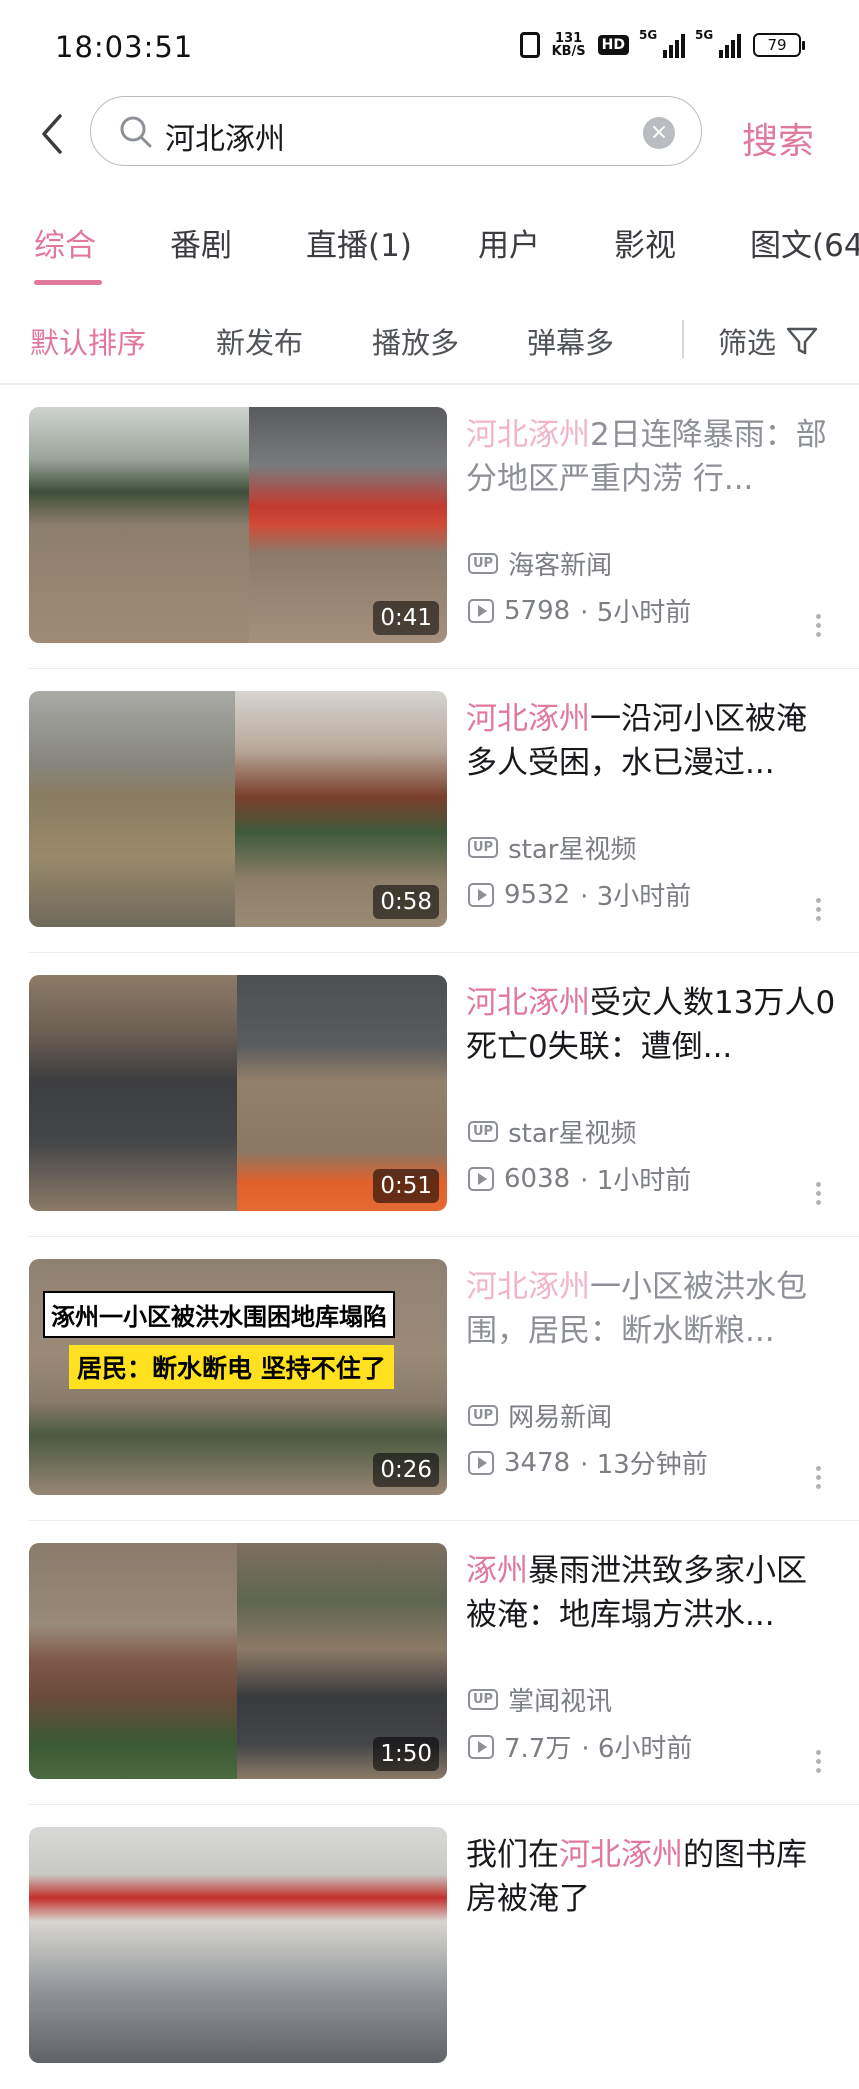 This screenshot has width=859, height=2089. Describe the element at coordinates (636, 613) in the screenshot. I see `publish-time: · 5小时前` at that location.